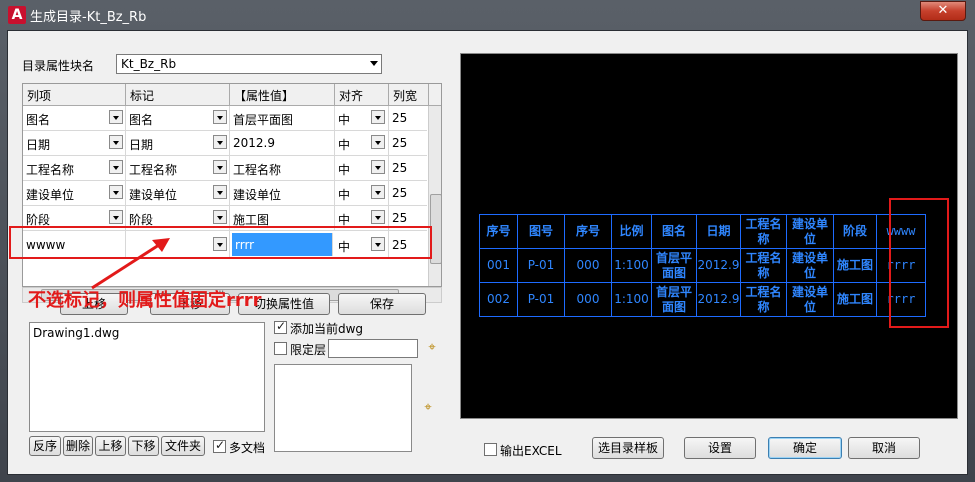  Describe the element at coordinates (130, 264) in the screenshot. I see `annotation-arrow` at that location.